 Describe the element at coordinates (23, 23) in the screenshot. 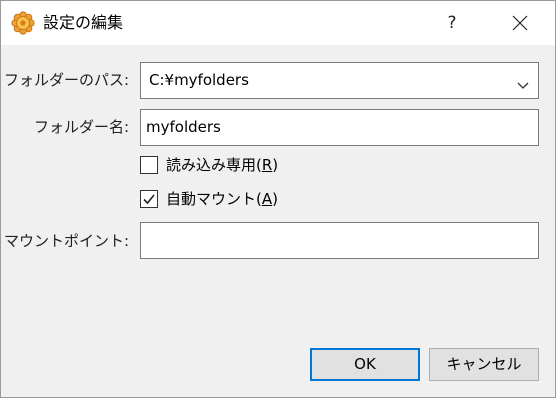

I see `gear-flower-icon` at that location.